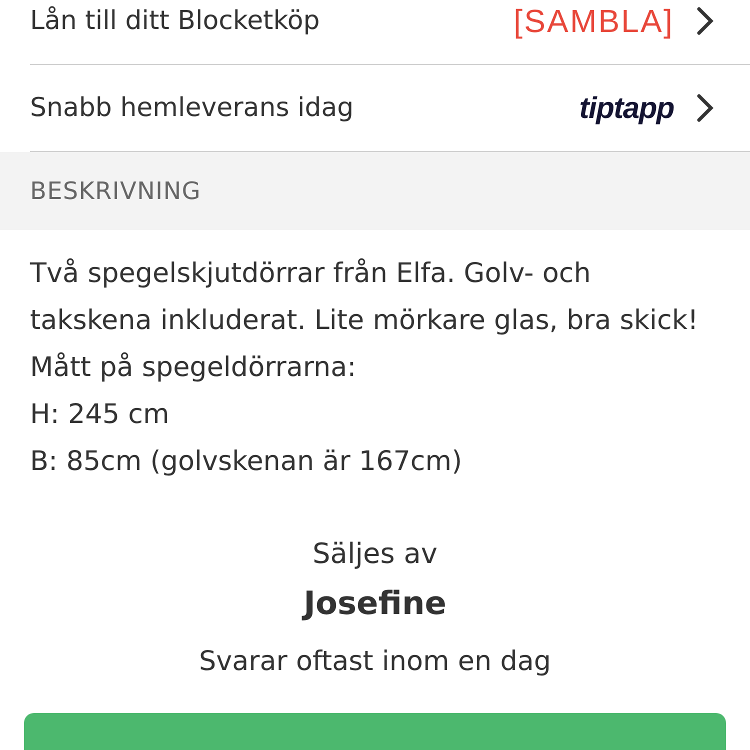 This screenshot has height=750, width=750. I want to click on promo-label: Snabb hemleverans idag, so click(192, 108).